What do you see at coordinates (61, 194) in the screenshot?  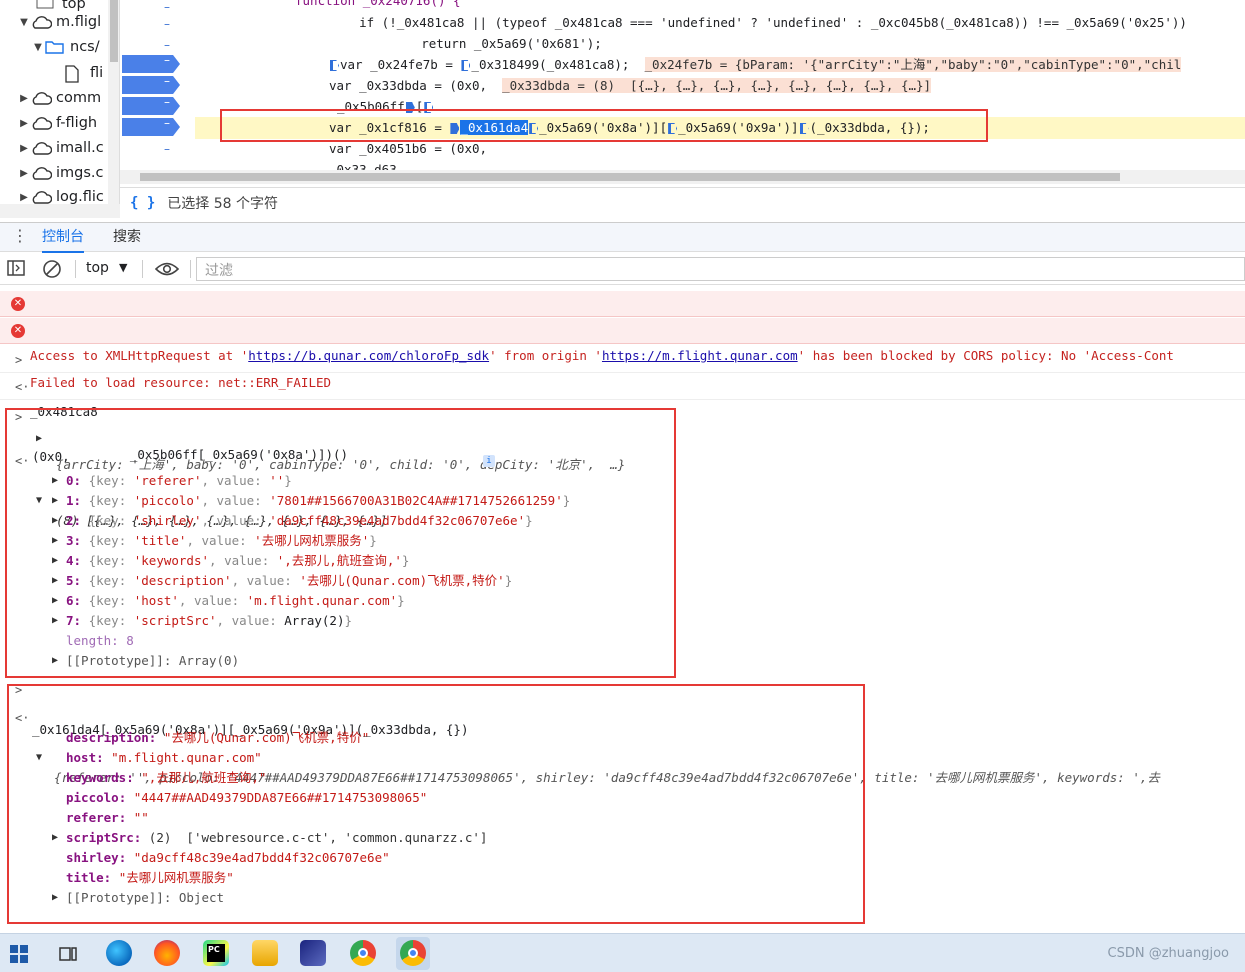 I see `tree-item-domain: ▶ log.flic` at bounding box center [61, 194].